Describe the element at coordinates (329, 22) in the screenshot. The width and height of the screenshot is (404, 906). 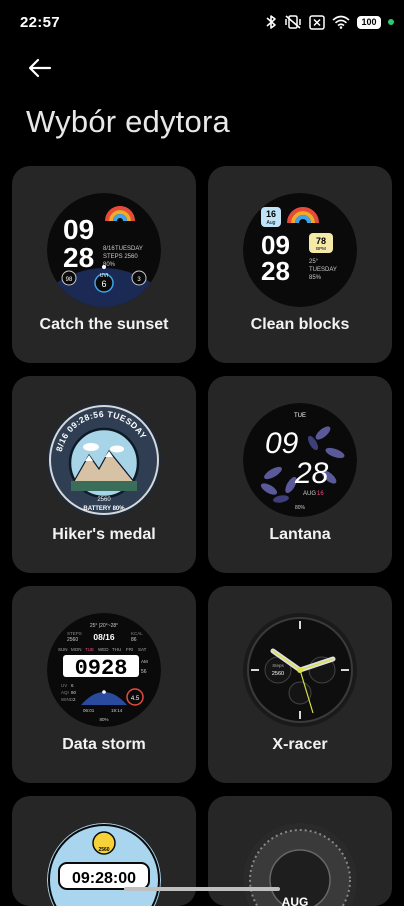
I see `status-icons: 100` at that location.